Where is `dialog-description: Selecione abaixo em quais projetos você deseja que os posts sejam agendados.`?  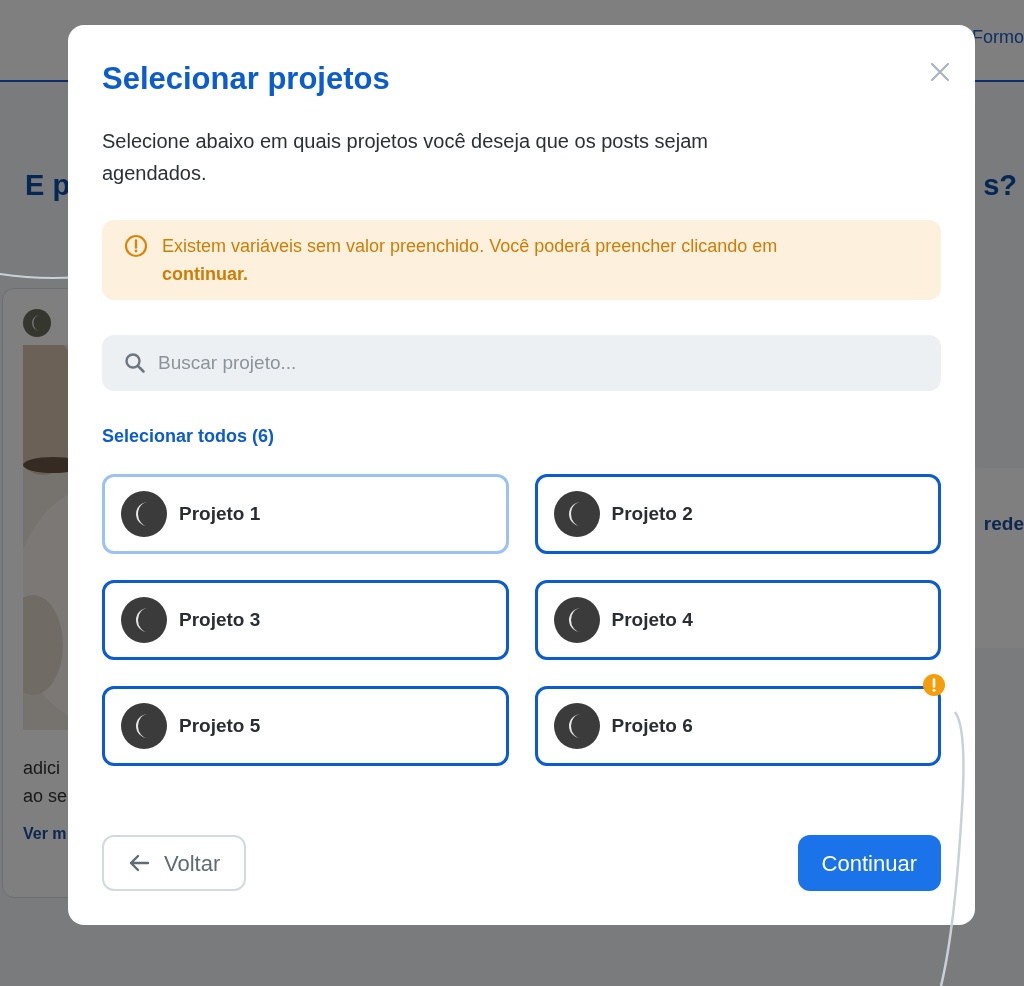 dialog-description: Selecione abaixo em quais projetos você deseja que os posts sejam agendados. is located at coordinates (405, 157).